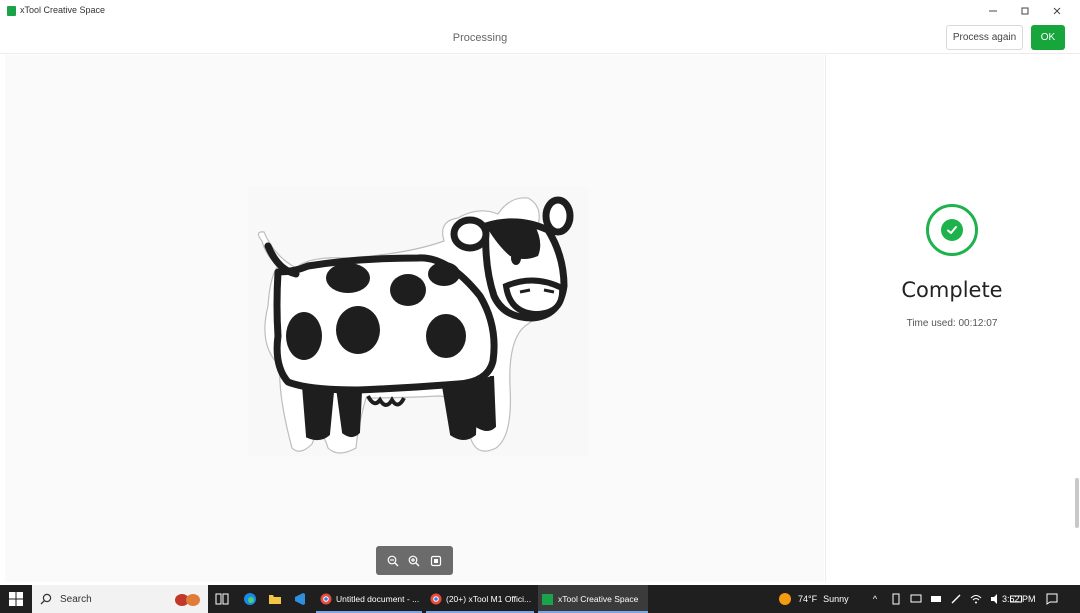  Describe the element at coordinates (120, 599) in the screenshot. I see `taskbar-search-box: Search` at that location.